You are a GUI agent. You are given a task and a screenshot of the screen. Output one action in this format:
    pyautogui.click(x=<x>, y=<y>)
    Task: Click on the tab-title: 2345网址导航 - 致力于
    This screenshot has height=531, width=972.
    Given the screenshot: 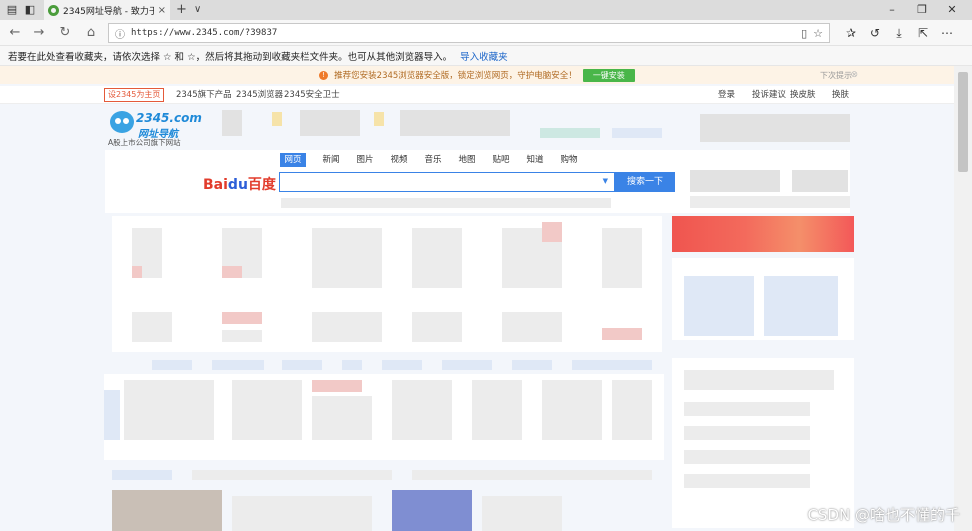 What is the action you would take?
    pyautogui.click(x=108, y=11)
    